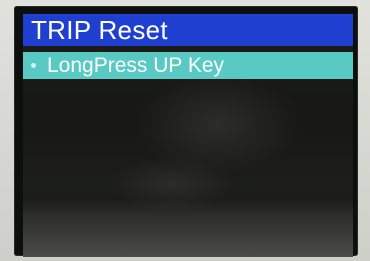 The image size is (370, 261). Describe the element at coordinates (136, 65) in the screenshot. I see `menu-item-label: LongPress UP Key` at that location.